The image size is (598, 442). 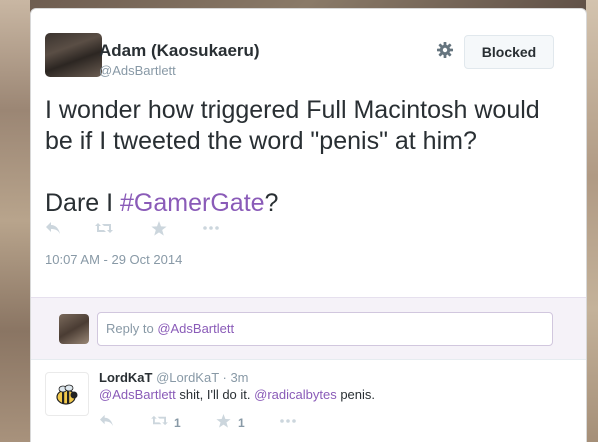 I want to click on current-user-avatar, so click(x=74, y=329).